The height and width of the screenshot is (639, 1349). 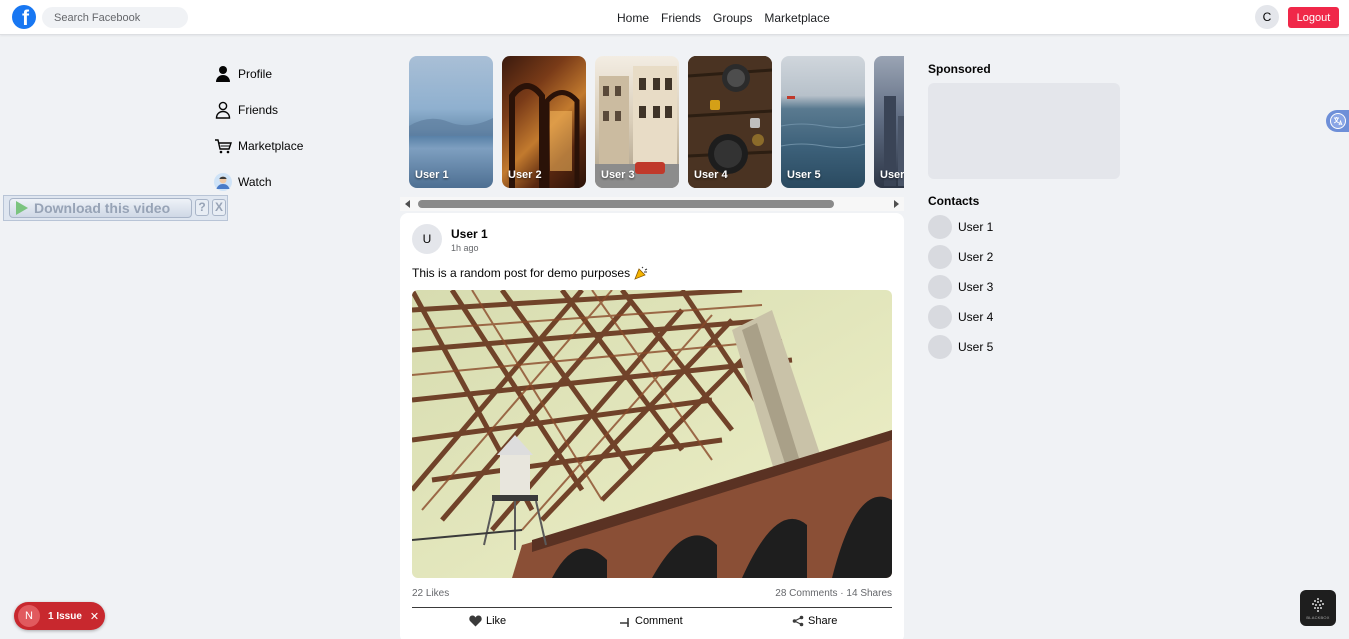 I want to click on issue-n-icon: N, so click(x=29, y=616).